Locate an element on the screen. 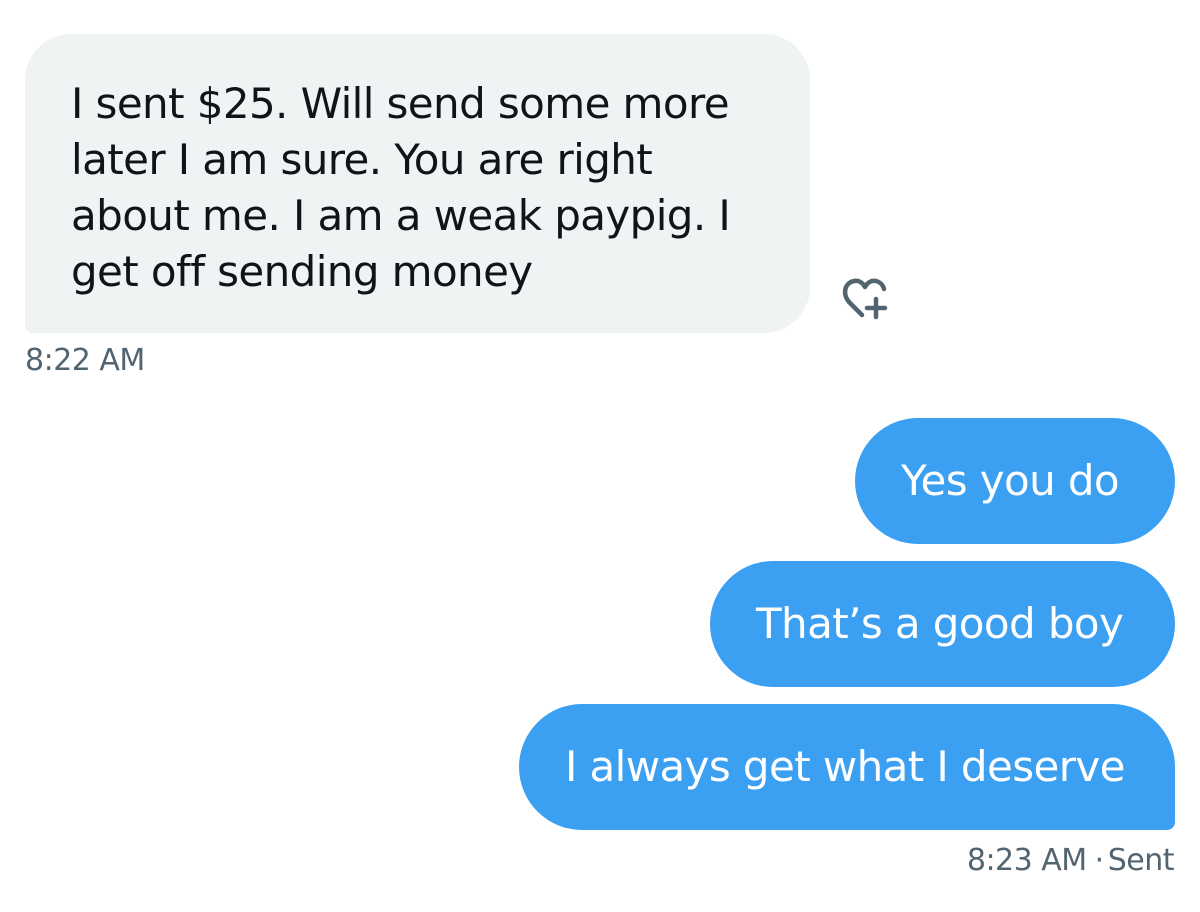 This screenshot has height=912, width=1200. heart-plus-icon is located at coordinates (865, 299).